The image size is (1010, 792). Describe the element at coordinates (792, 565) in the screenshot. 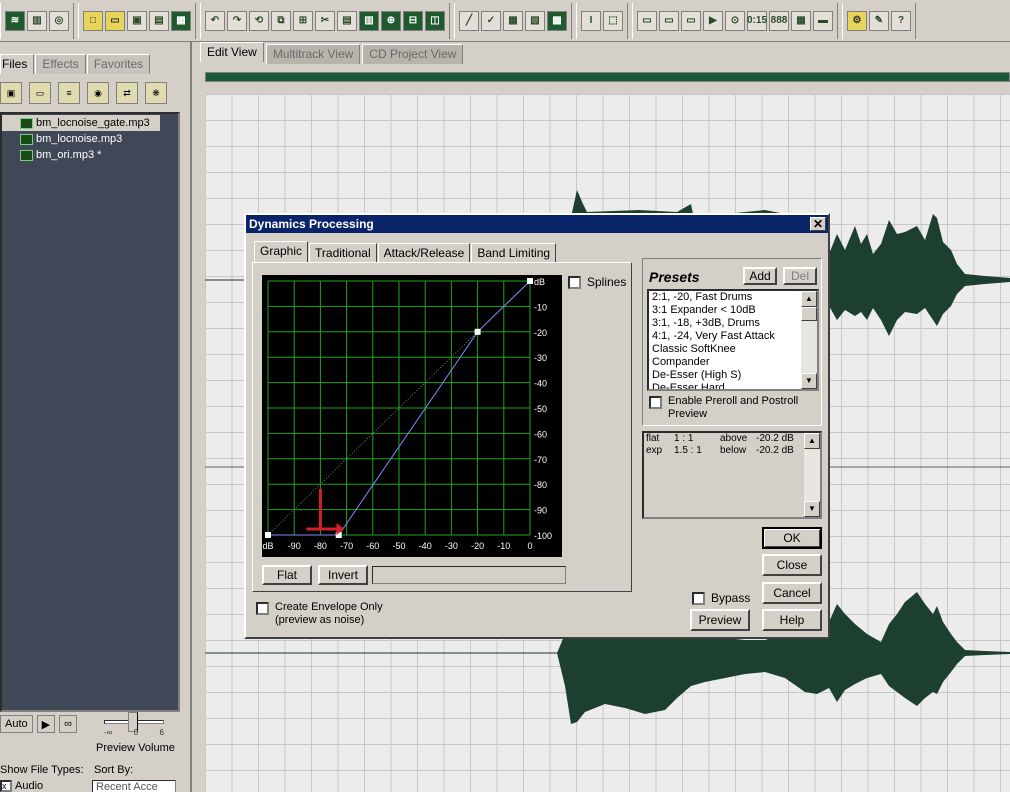

I see `close-button: Close` at that location.